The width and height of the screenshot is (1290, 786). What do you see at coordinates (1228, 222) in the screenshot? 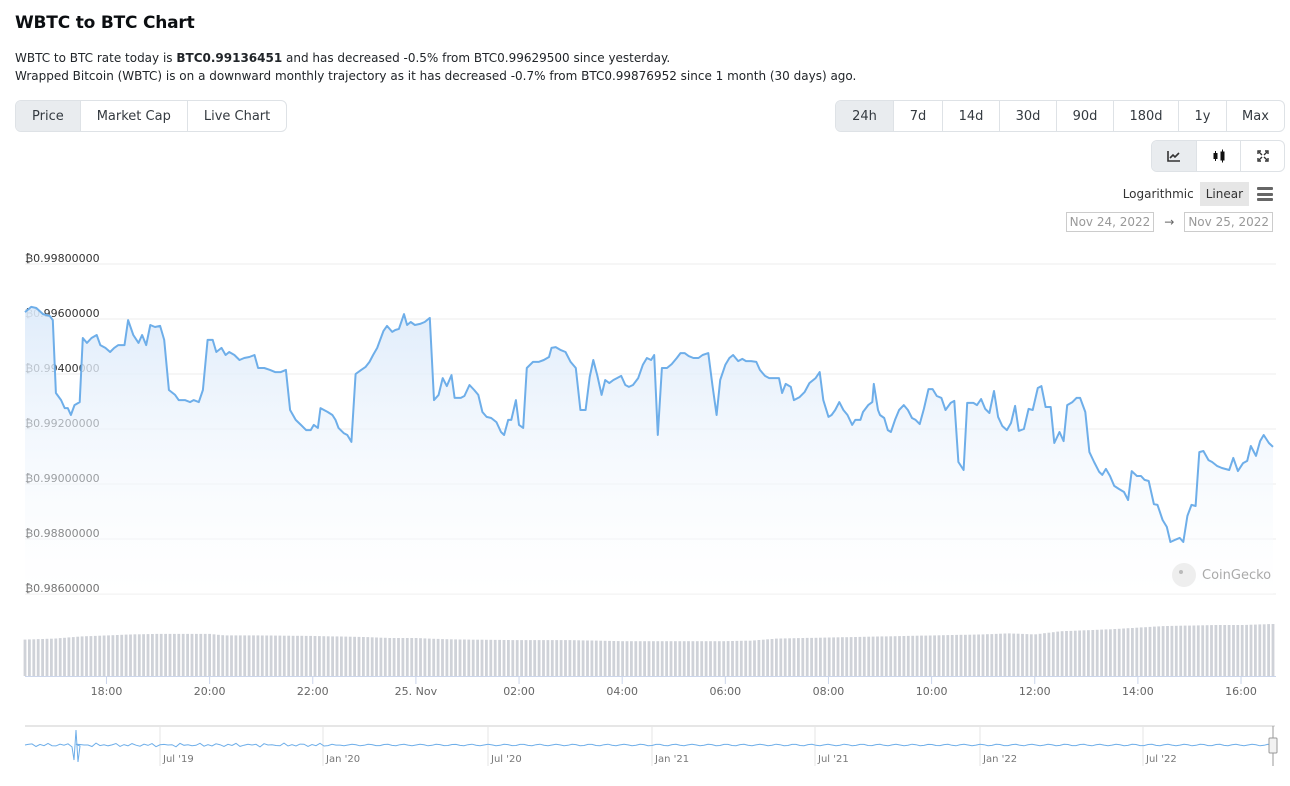
I see `date-to-input: Nov 25, 2022` at bounding box center [1228, 222].